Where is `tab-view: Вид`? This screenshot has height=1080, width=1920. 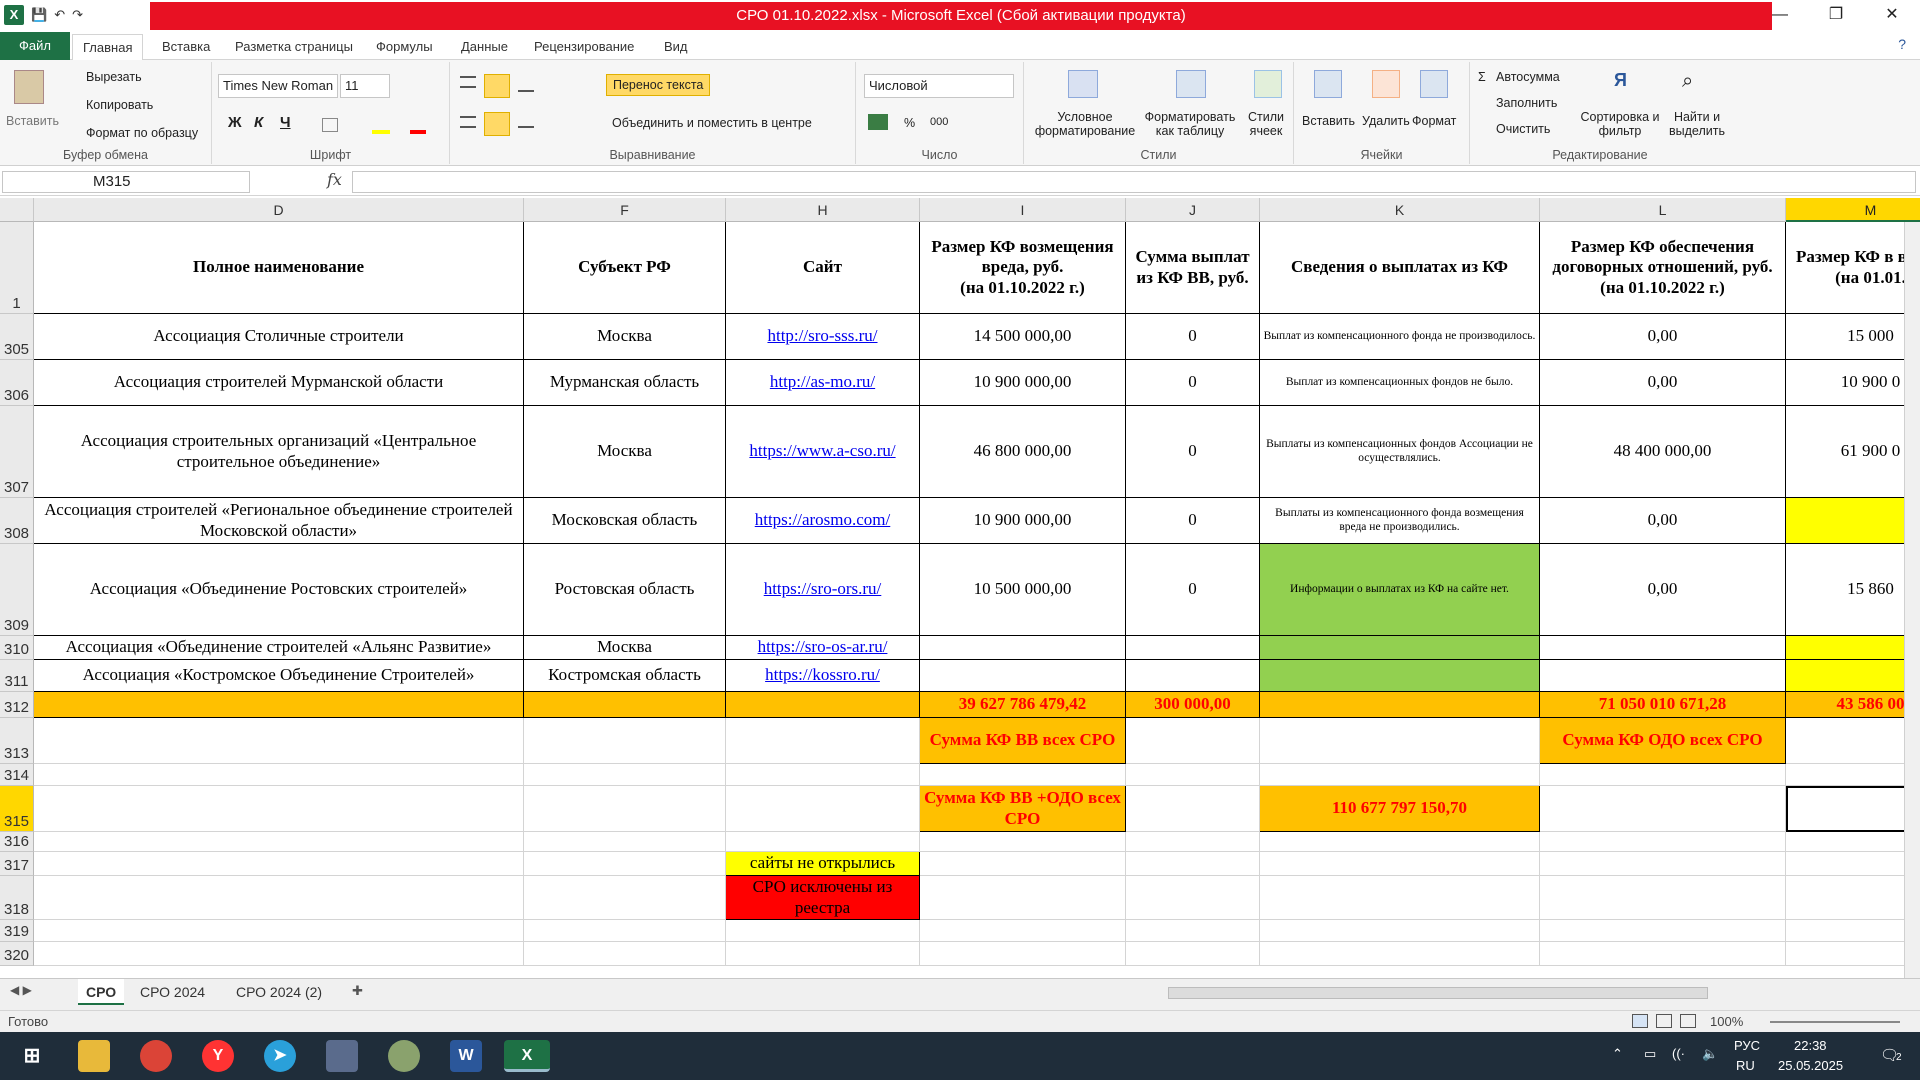
tab-view: Вид is located at coordinates (676, 47).